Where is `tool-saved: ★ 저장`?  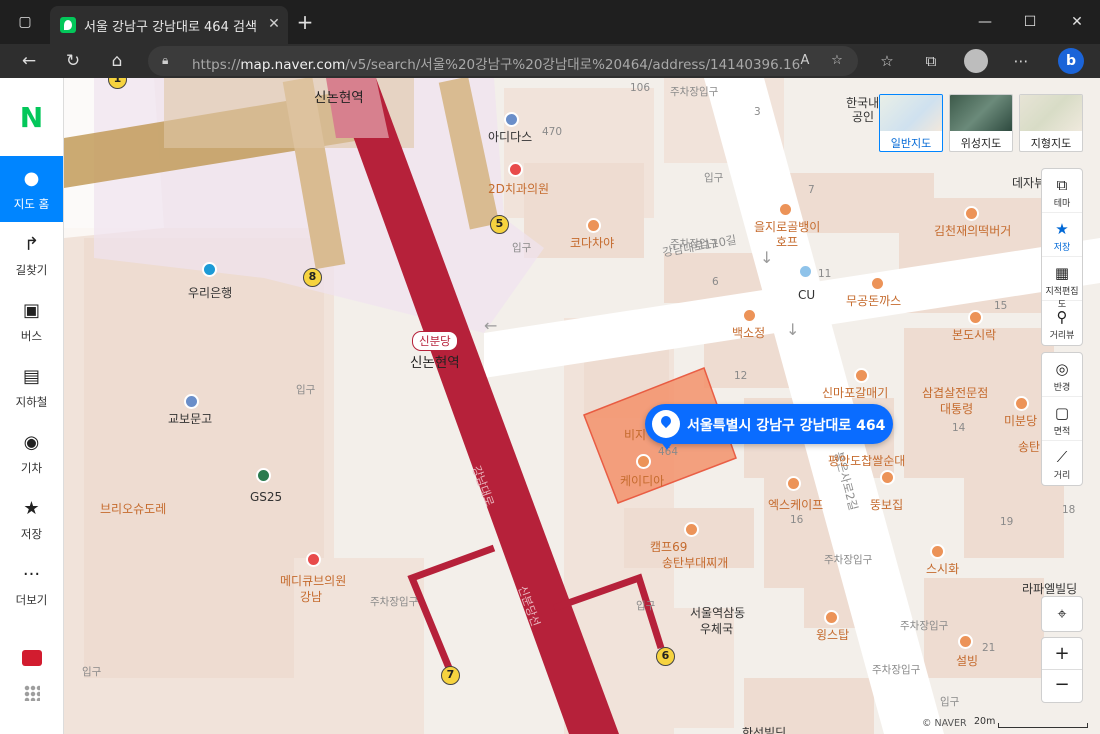 tool-saved: ★ 저장 is located at coordinates (1062, 235).